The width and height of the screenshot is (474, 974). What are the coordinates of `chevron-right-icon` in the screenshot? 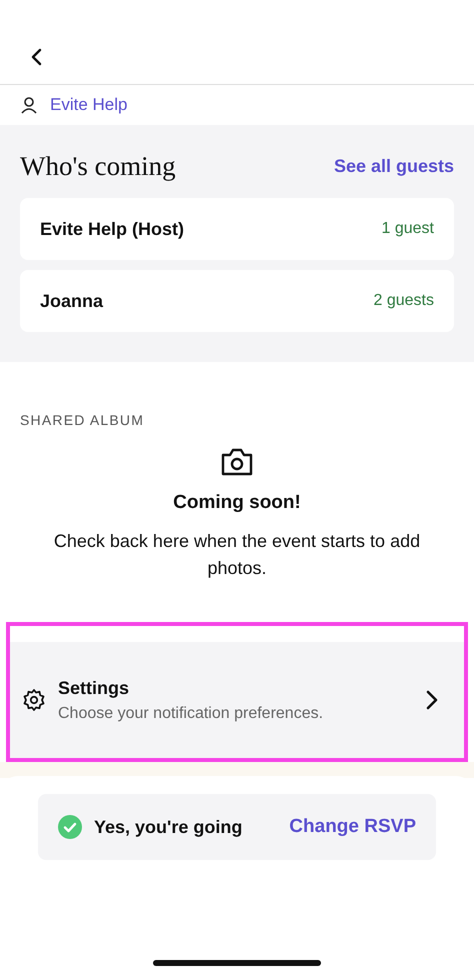 It's located at (432, 700).